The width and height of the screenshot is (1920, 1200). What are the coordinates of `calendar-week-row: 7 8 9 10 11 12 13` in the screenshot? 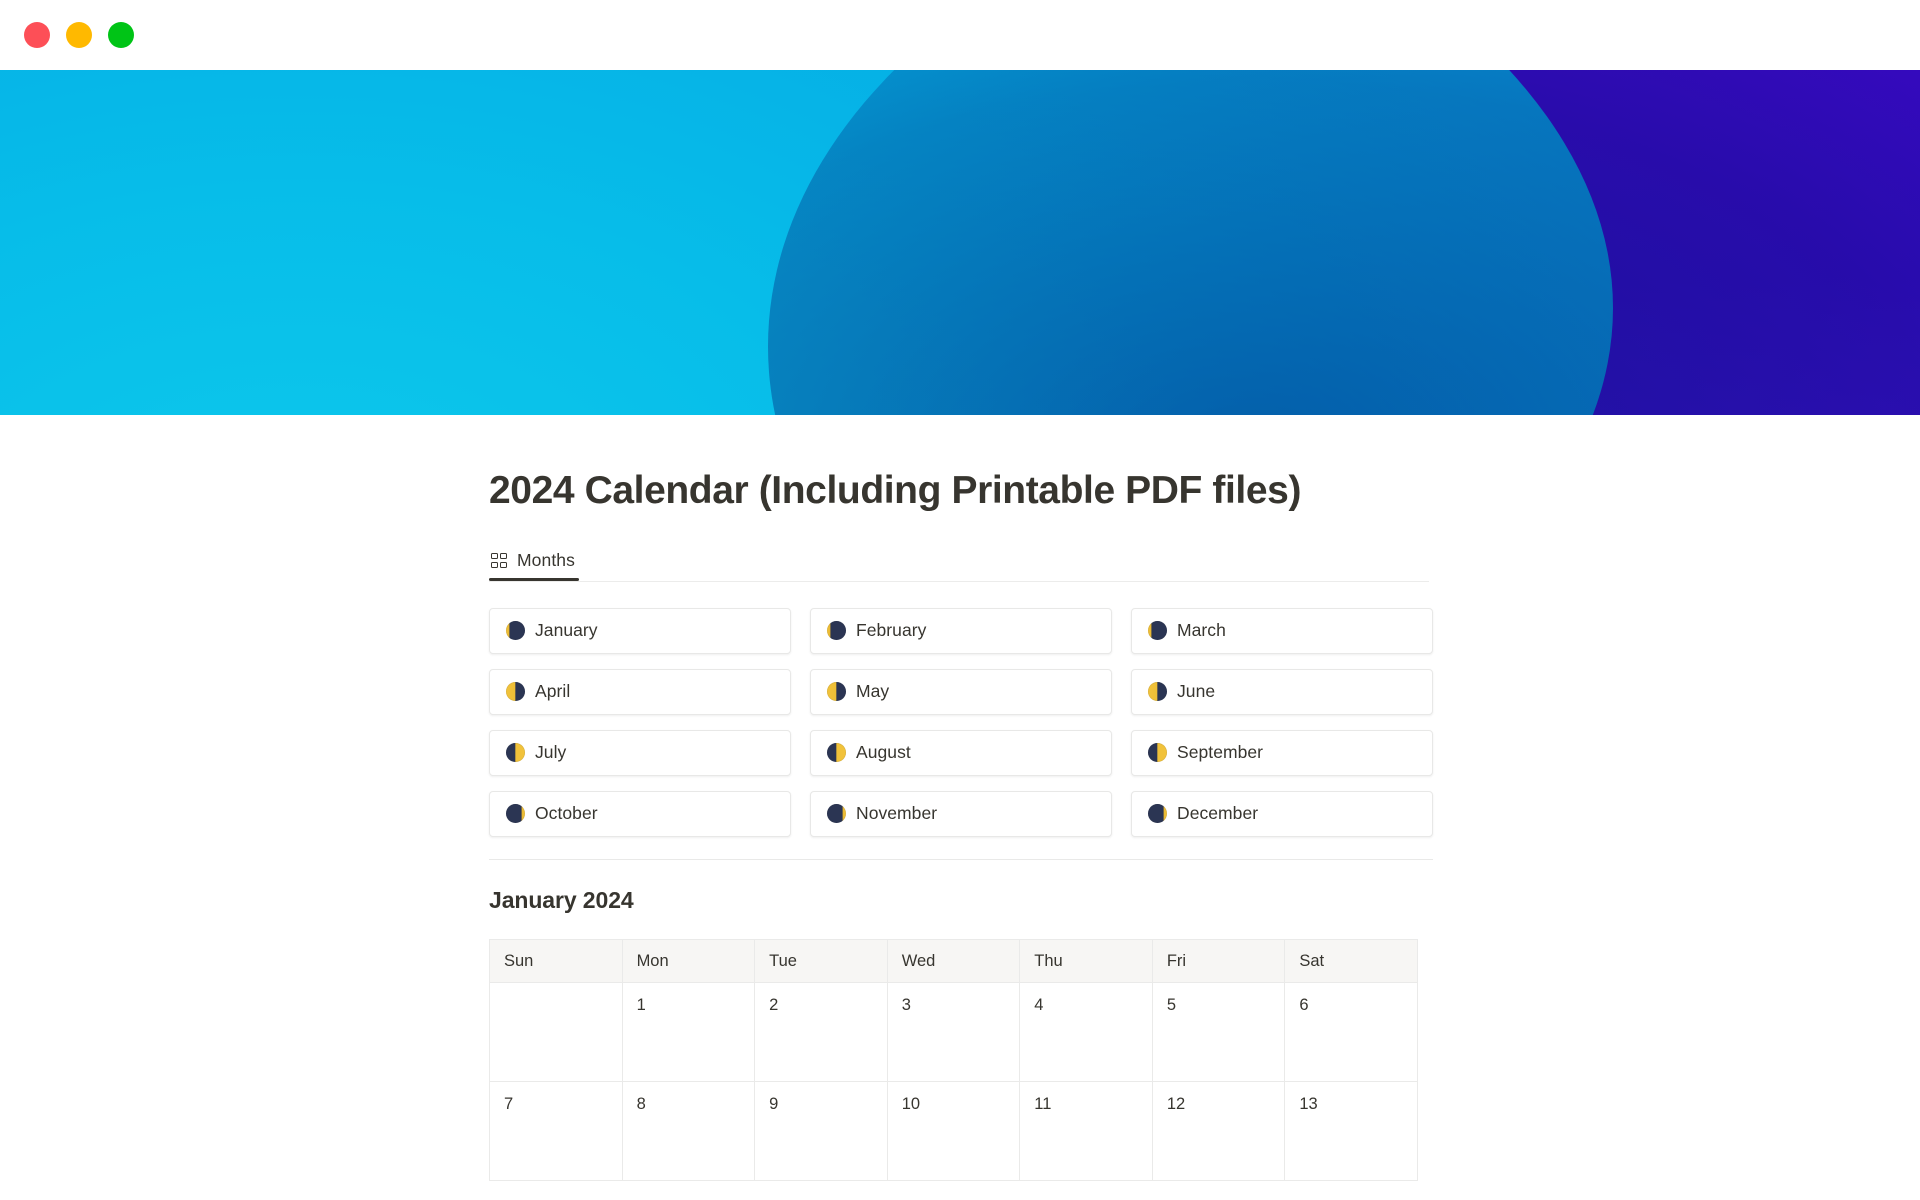 It's located at (953, 1131).